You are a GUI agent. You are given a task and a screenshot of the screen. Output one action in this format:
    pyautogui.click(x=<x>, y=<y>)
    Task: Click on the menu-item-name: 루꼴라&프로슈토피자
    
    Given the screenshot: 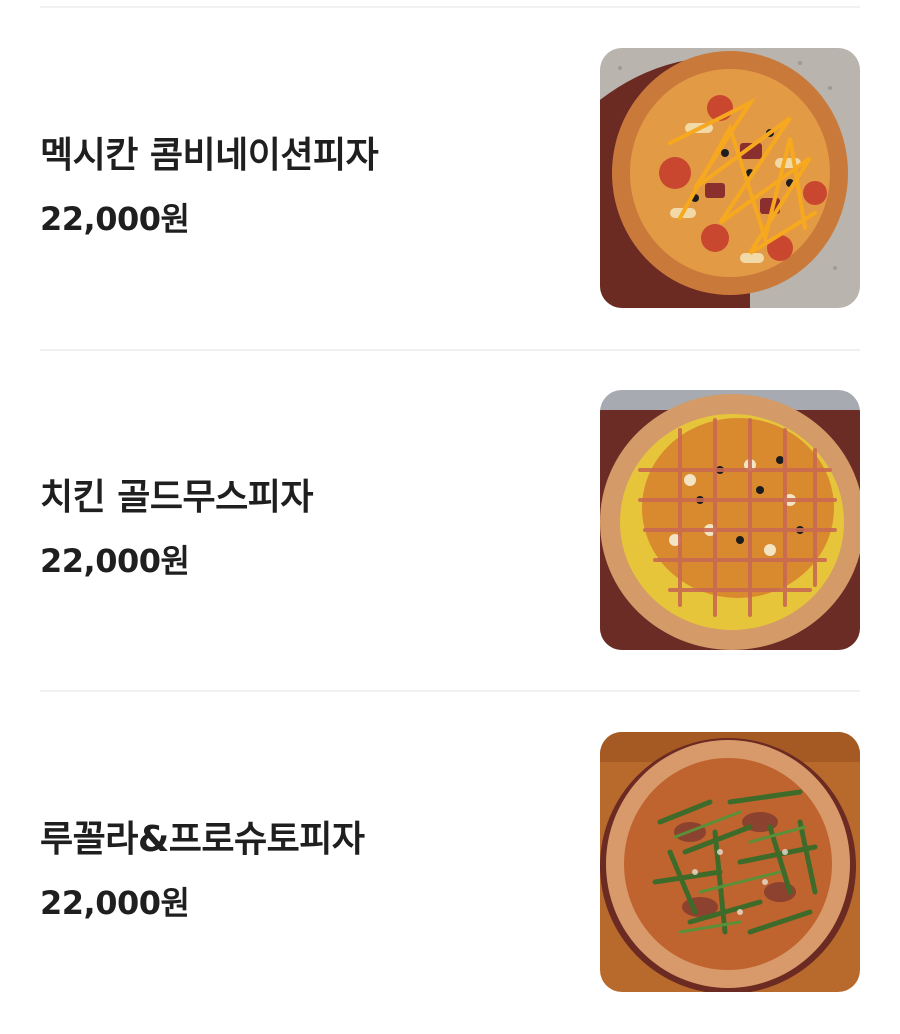 What is the action you would take?
    pyautogui.click(x=202, y=839)
    